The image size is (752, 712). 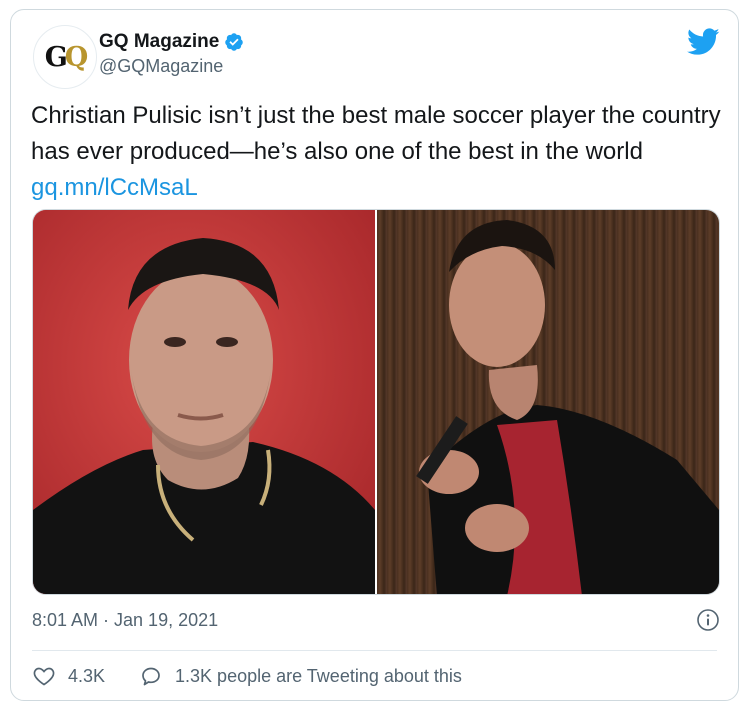 I want to click on author-display-name: GQ Magazine, so click(x=159, y=42).